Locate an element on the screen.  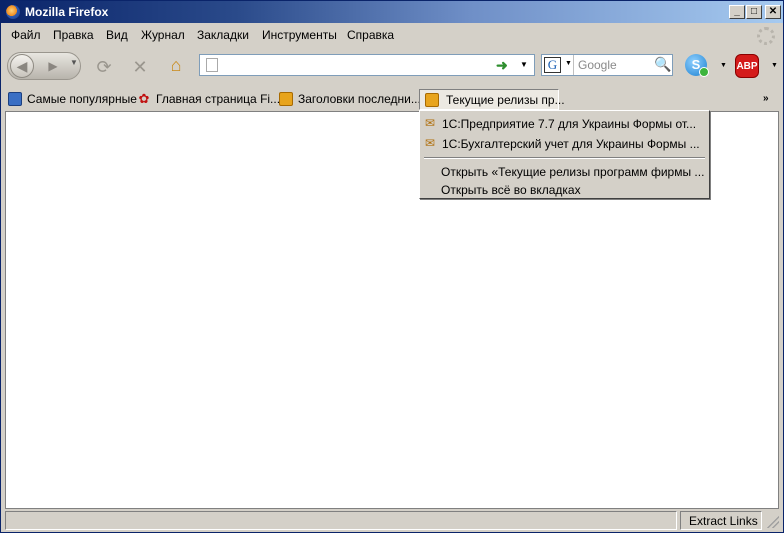
maximize-button: □ is located at coordinates (754, 12).